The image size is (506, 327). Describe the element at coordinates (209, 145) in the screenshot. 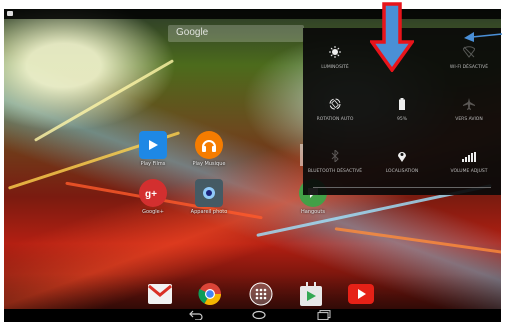

I see `headphones-icon` at that location.